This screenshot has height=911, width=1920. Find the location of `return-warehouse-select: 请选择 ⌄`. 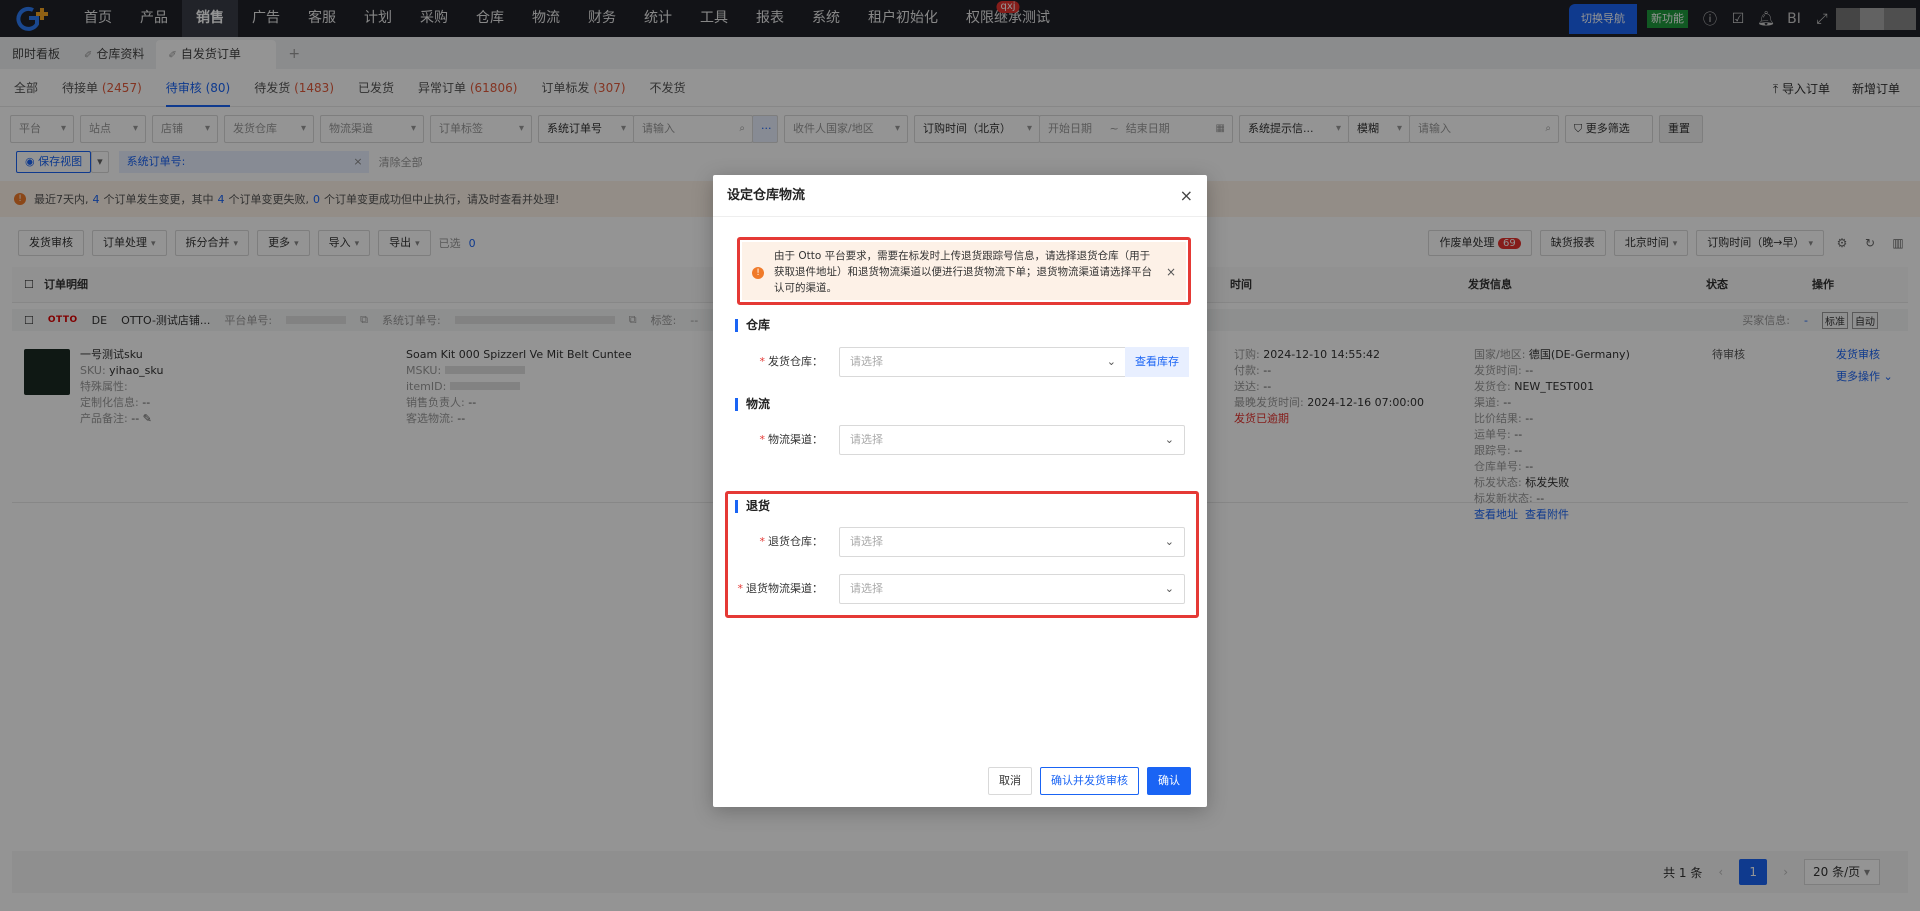

return-warehouse-select: 请选择 ⌄ is located at coordinates (1012, 542).